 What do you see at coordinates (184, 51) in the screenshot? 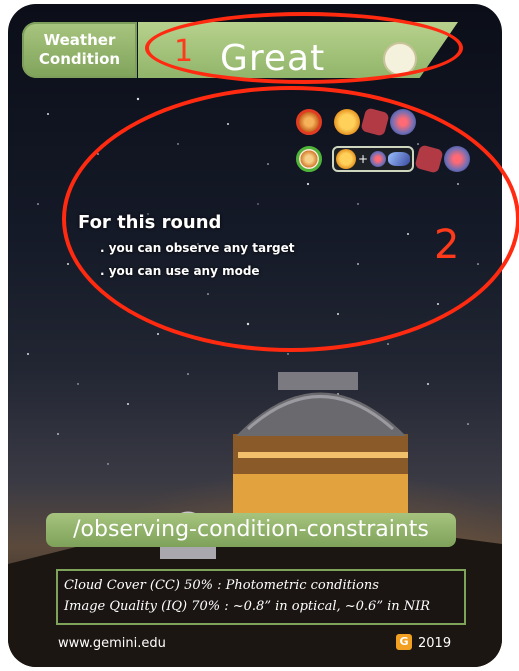
I see `annotation-marker-1: 1` at bounding box center [184, 51].